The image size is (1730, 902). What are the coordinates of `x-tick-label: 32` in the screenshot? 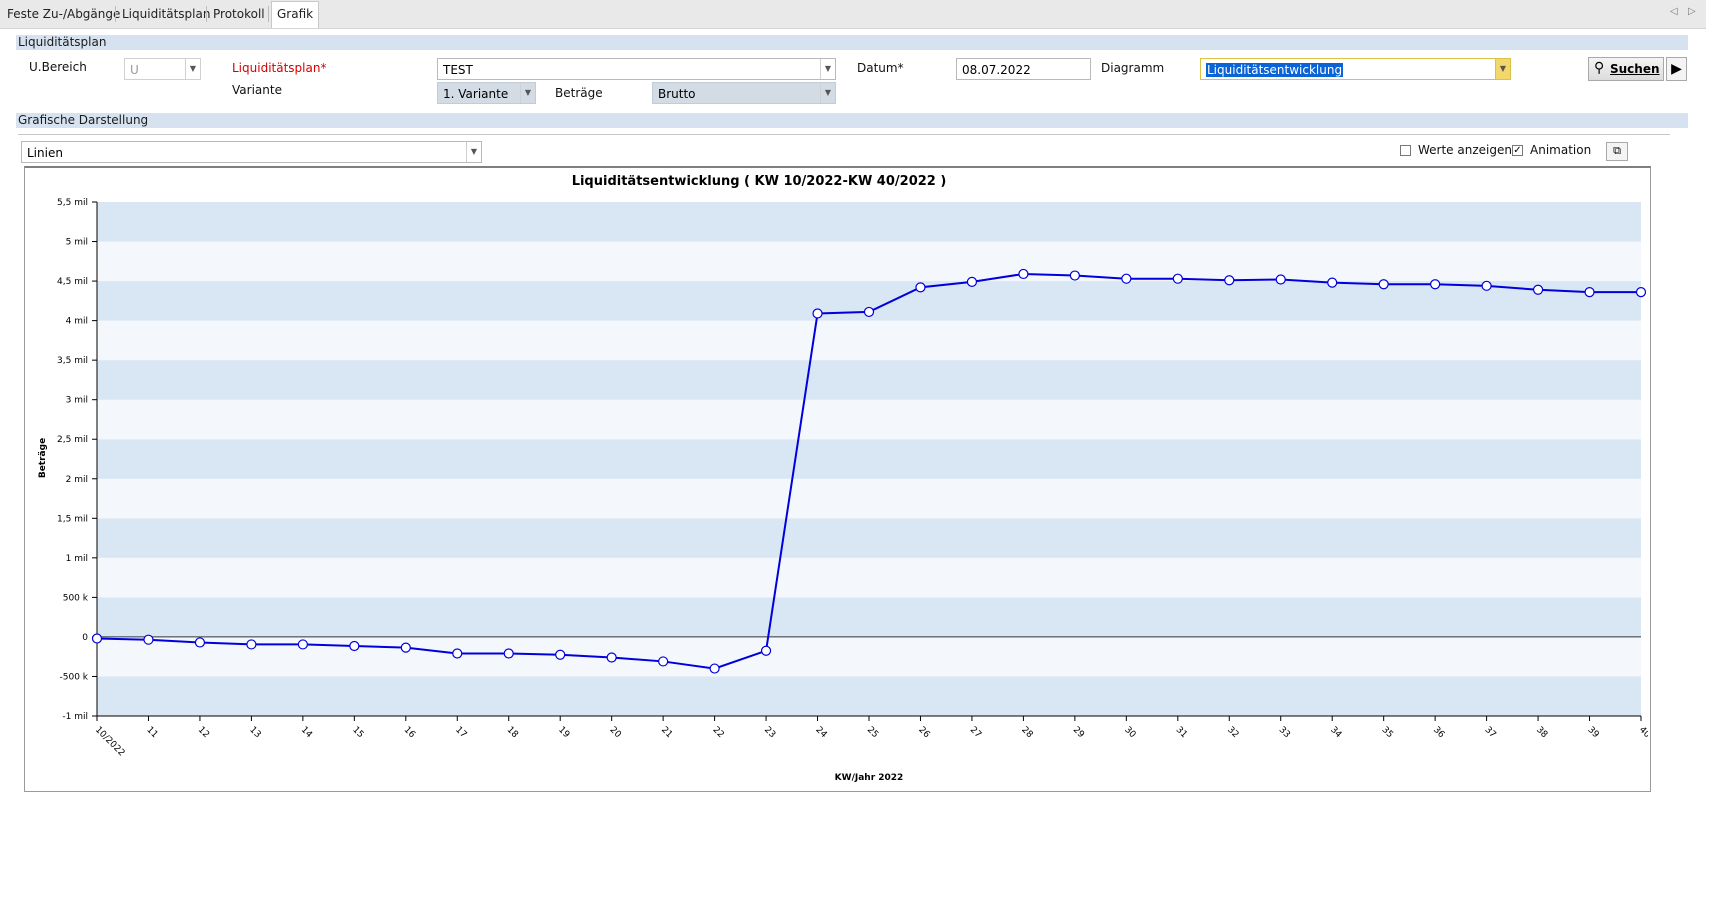 It's located at (1232, 732).